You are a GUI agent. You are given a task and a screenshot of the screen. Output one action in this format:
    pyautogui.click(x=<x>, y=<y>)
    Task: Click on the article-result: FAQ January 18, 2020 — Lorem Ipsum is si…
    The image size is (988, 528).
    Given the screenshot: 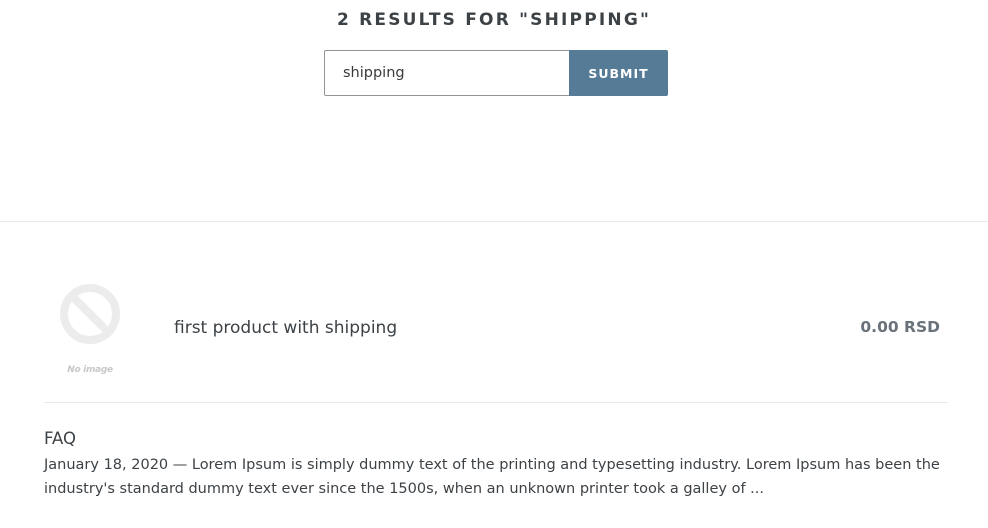 What is the action you would take?
    pyautogui.click(x=499, y=464)
    